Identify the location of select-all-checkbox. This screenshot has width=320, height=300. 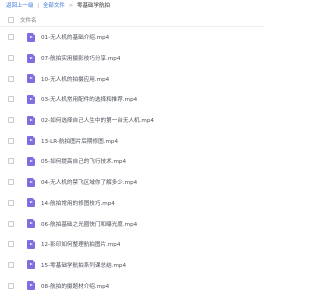
(11, 19).